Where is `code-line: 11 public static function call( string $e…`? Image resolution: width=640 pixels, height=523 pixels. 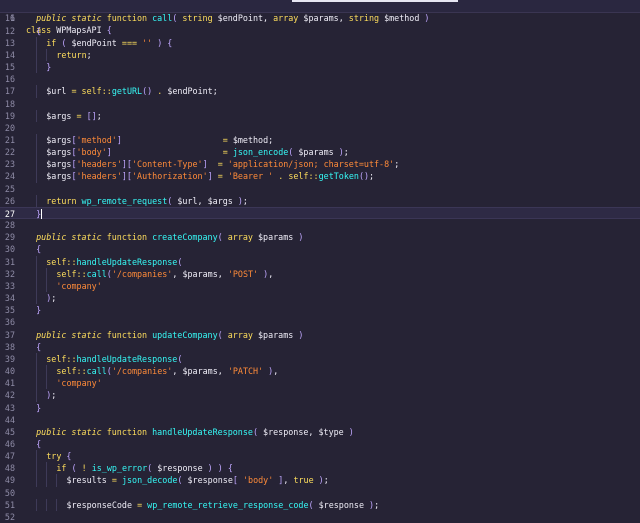 code-line: 11 public static function call( string $e… is located at coordinates (320, 18).